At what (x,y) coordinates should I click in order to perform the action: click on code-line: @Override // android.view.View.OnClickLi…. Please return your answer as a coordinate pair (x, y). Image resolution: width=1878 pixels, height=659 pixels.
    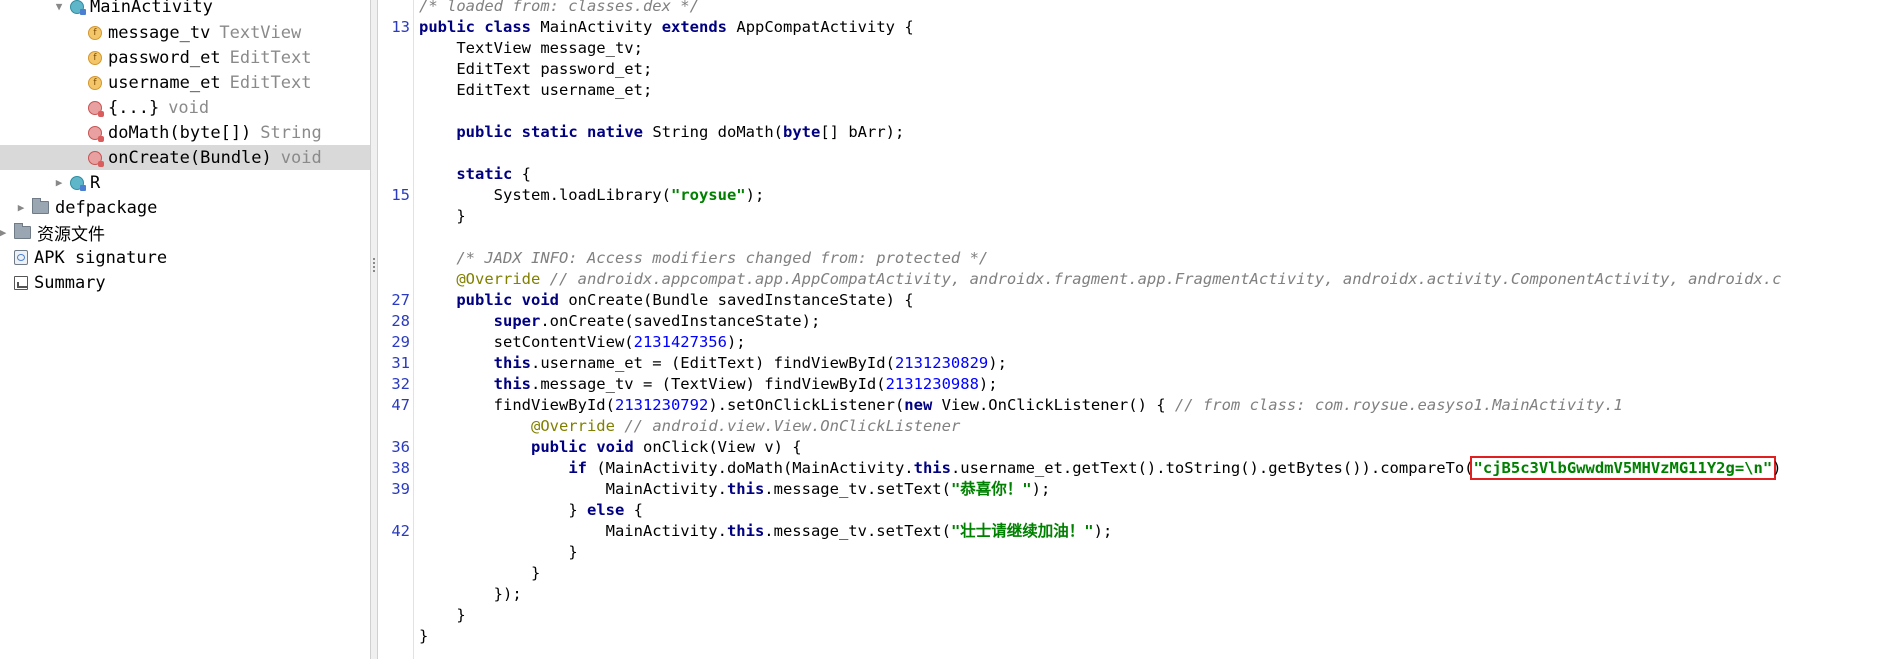
    Looking at the image, I should click on (745, 426).